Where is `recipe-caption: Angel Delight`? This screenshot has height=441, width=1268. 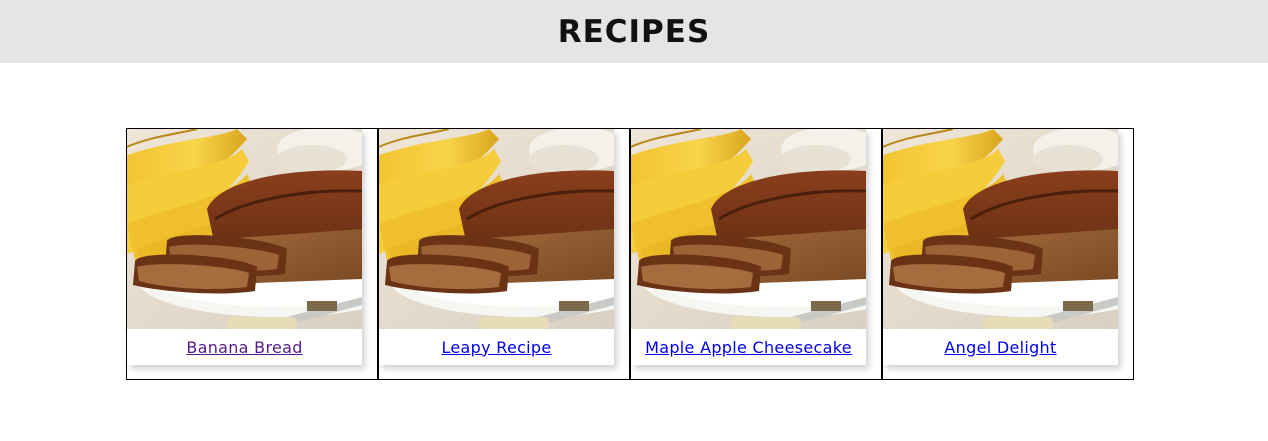
recipe-caption: Angel Delight is located at coordinates (1000, 347).